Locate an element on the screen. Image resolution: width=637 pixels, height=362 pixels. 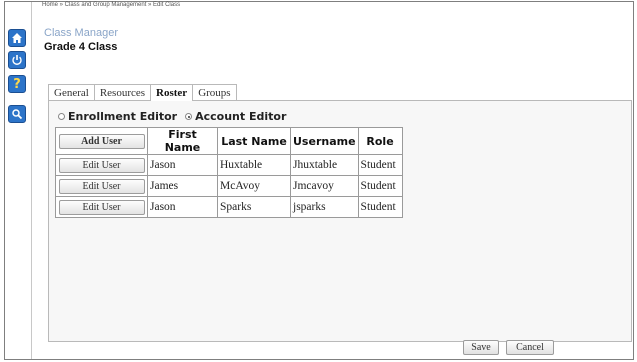
column-header-first-name: First Name is located at coordinates (182, 141).